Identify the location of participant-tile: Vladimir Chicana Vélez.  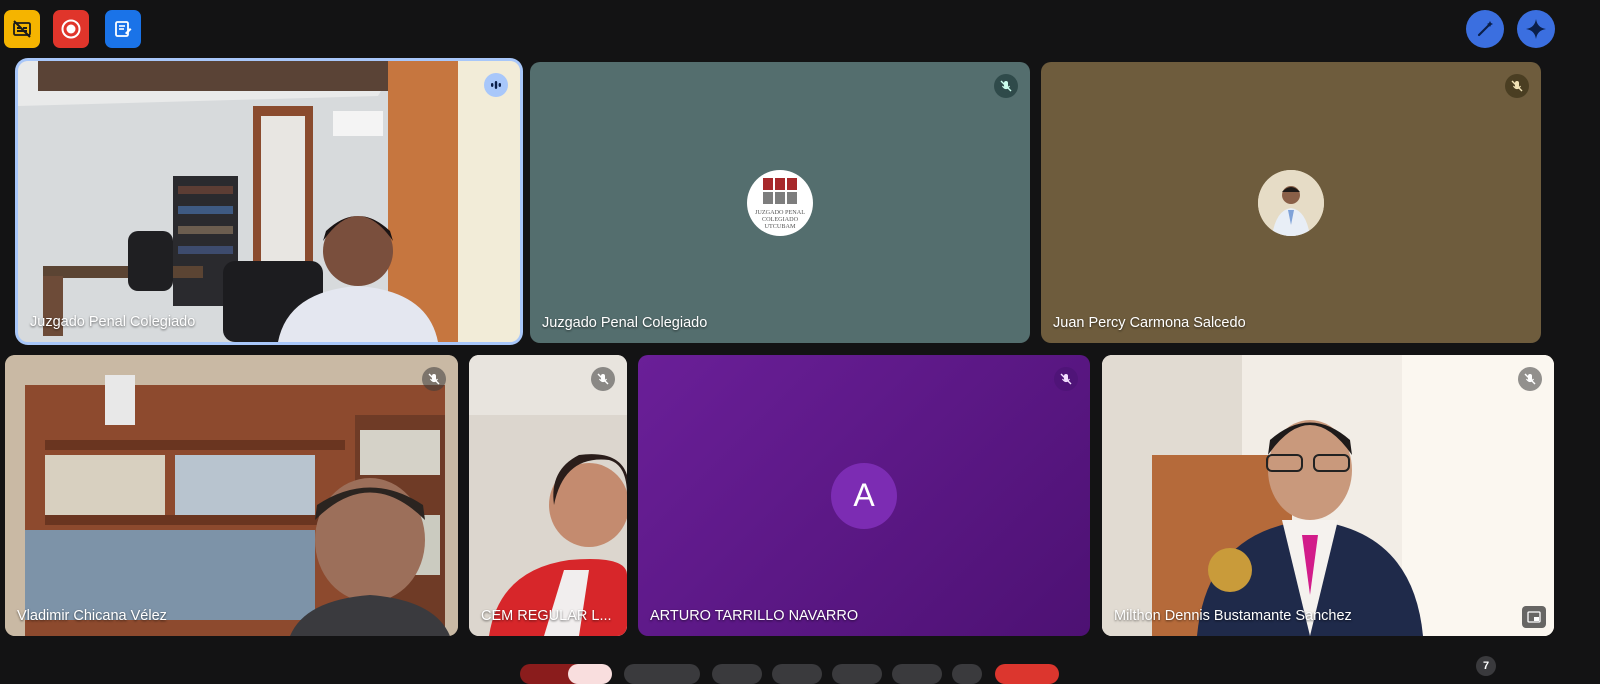
(231, 495).